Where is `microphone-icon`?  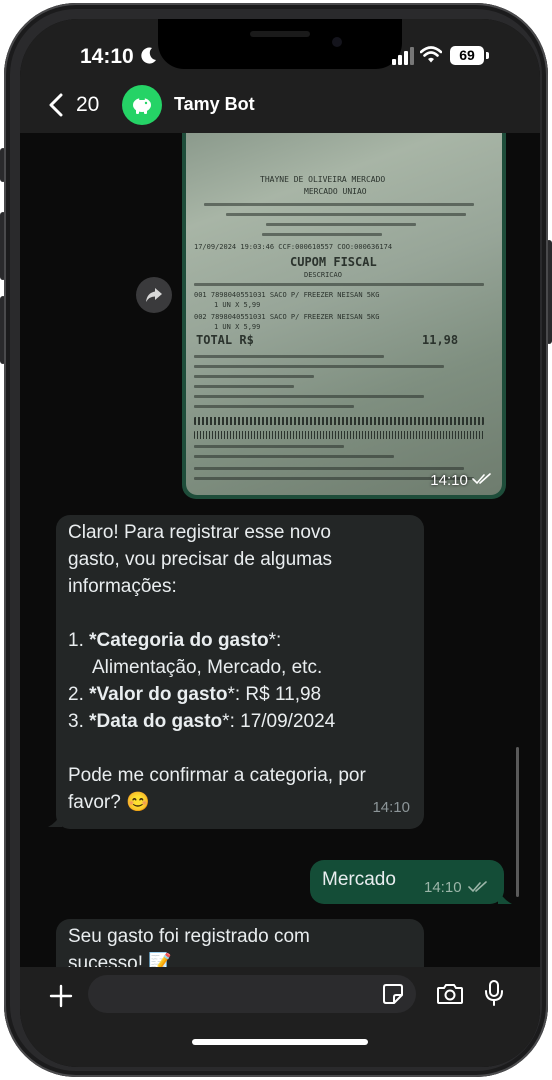
microphone-icon is located at coordinates (494, 993).